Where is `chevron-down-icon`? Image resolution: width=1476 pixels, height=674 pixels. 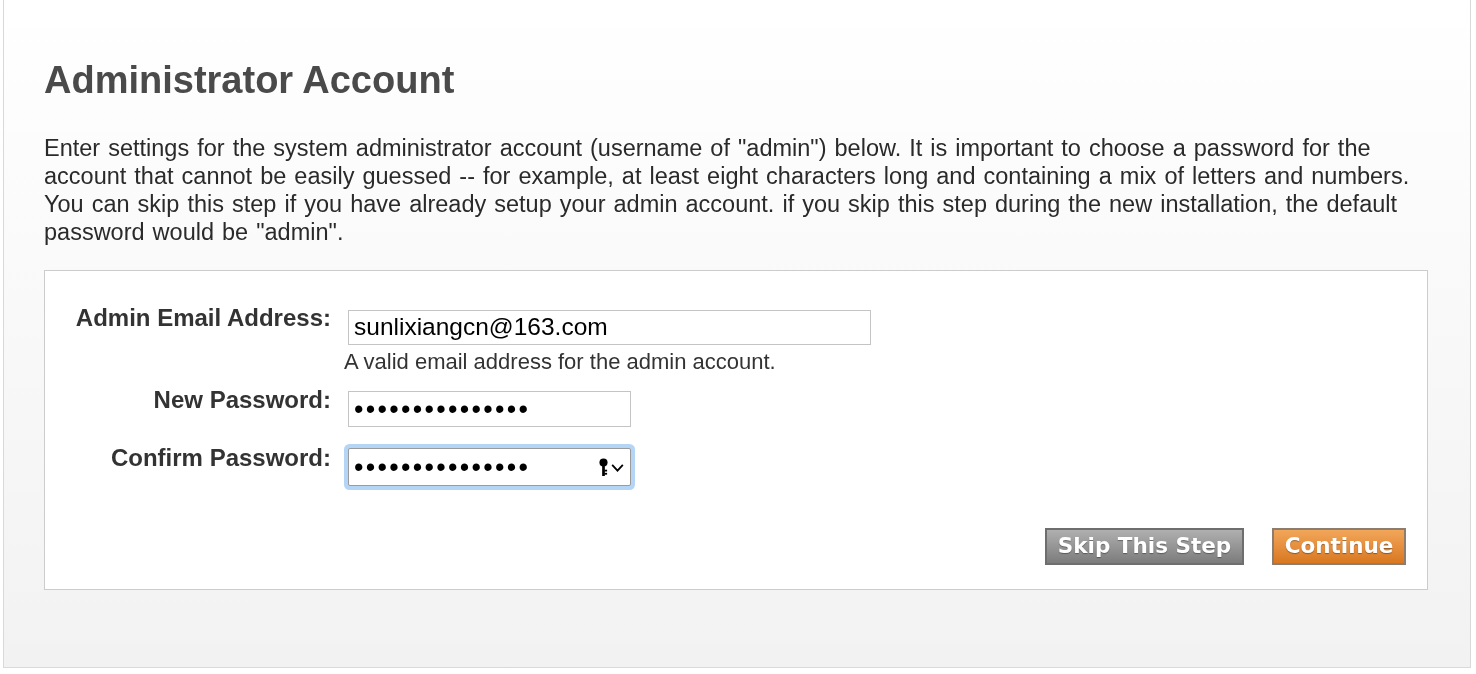
chevron-down-icon is located at coordinates (617, 468).